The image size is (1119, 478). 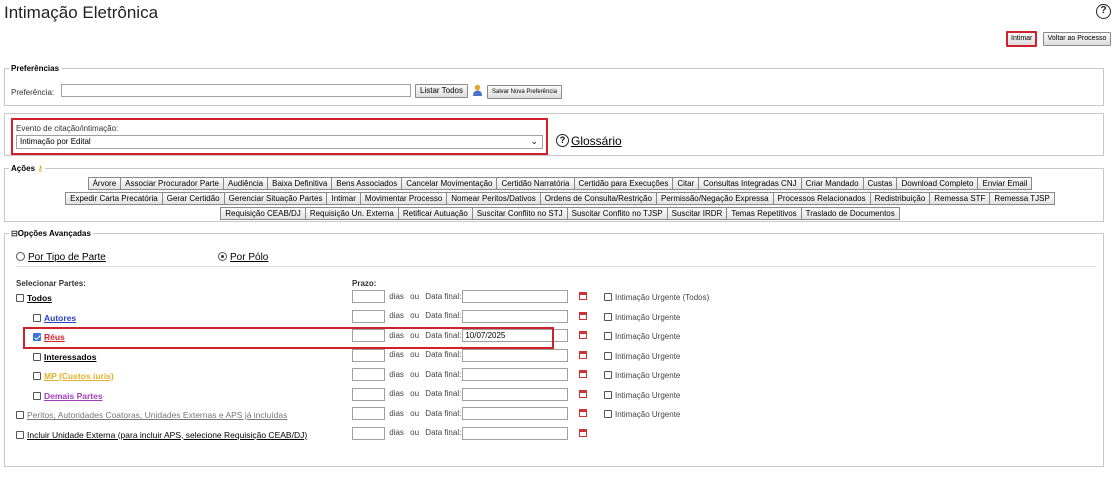 What do you see at coordinates (403, 198) in the screenshot?
I see `acao-button: Movimentar Processo` at bounding box center [403, 198].